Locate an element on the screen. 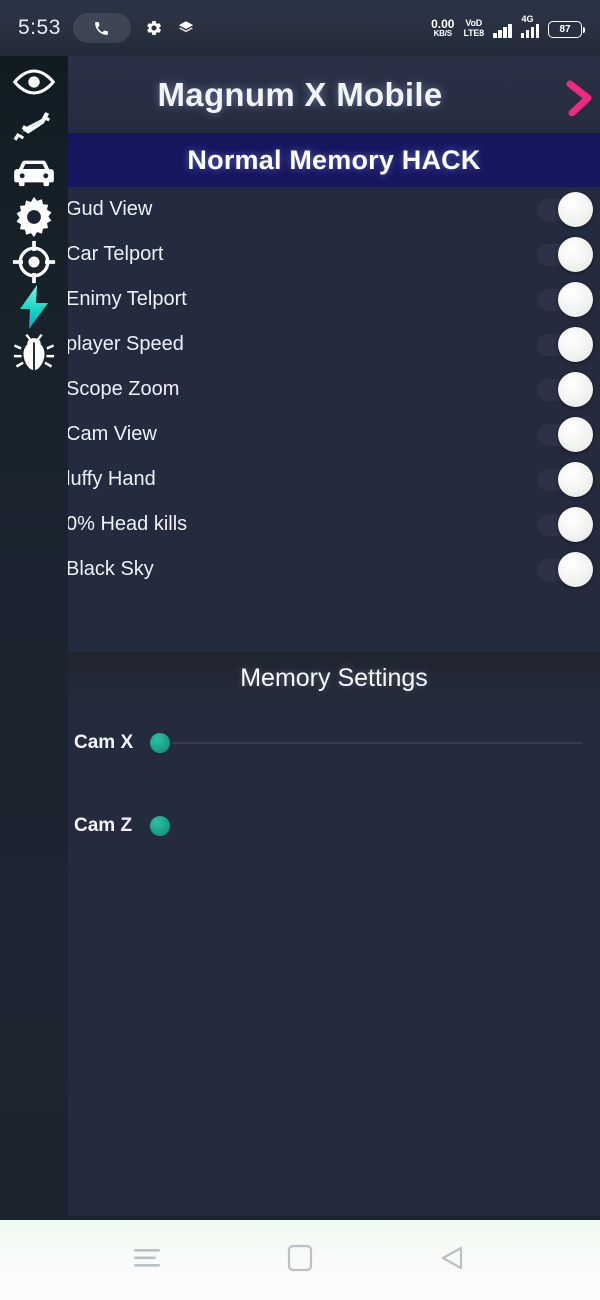  battery-indicator: 87 is located at coordinates (566, 29).